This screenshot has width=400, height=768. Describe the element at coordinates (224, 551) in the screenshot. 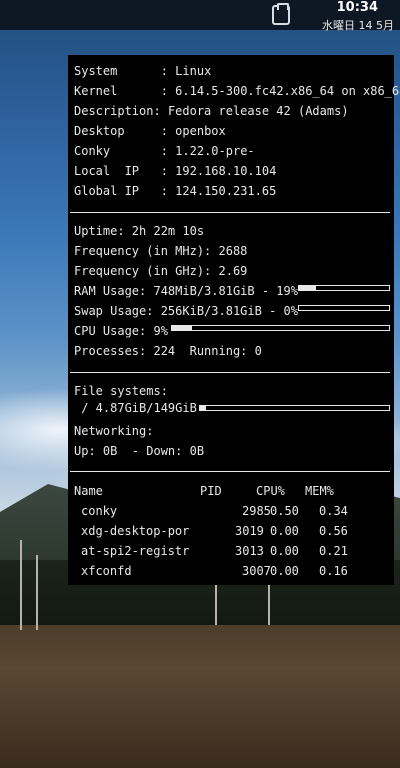

I see `table-row: at-spi2-registr 3013 0.00 0.21` at that location.